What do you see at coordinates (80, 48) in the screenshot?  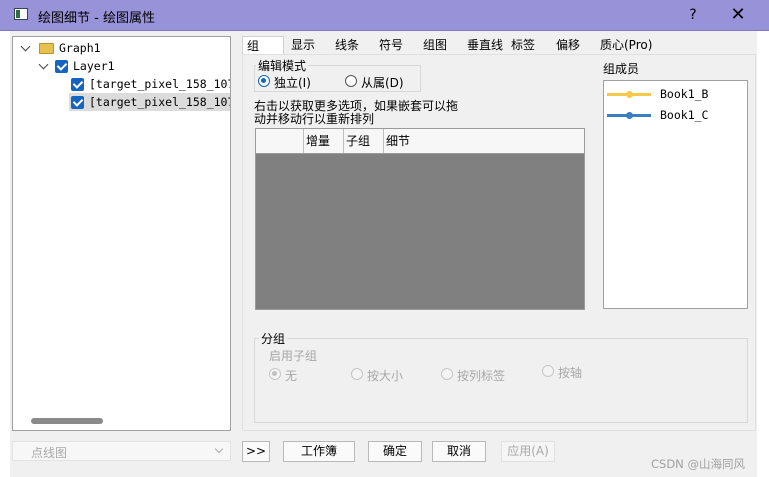 I see `tree-item-label: Graph1` at bounding box center [80, 48].